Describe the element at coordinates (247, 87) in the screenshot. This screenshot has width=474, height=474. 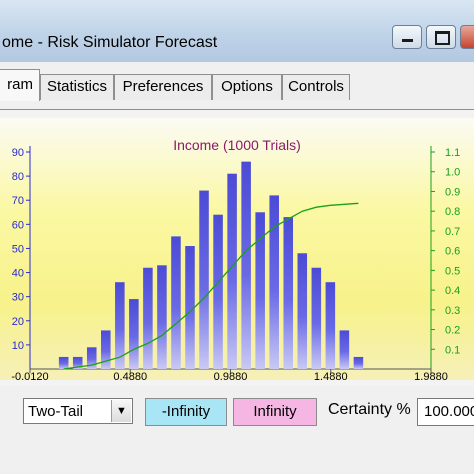
I see `tab-options: Options` at that location.